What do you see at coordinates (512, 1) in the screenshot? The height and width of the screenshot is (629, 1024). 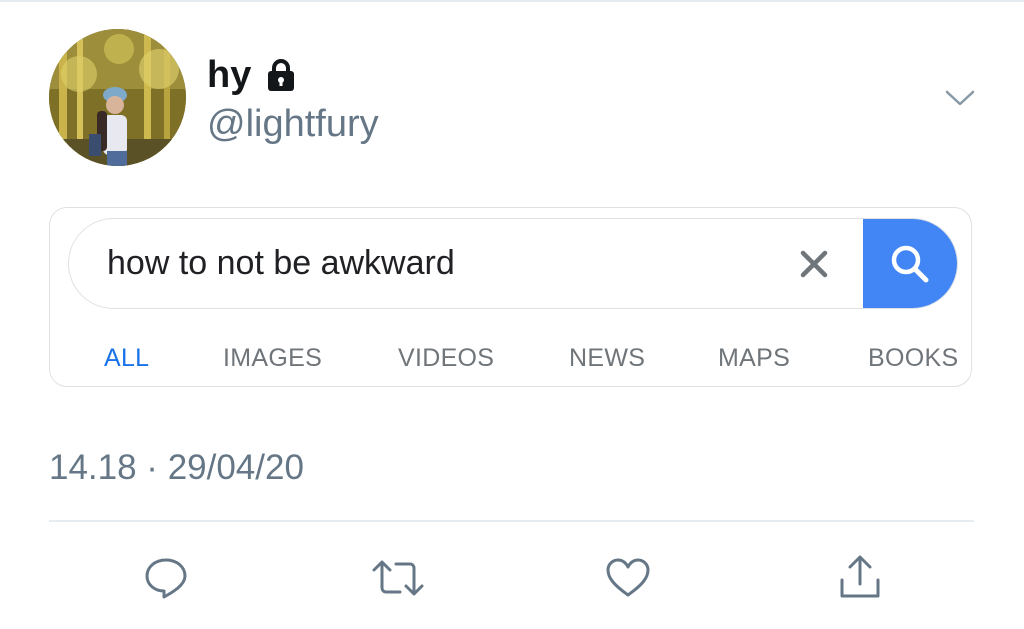 I see `top-divider` at bounding box center [512, 1].